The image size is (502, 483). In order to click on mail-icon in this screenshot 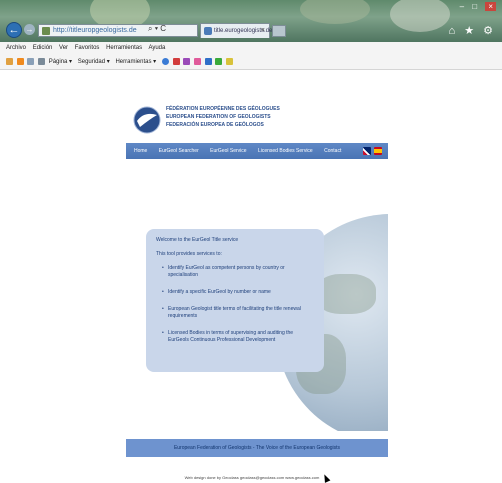, I will do `click(31, 61)`.